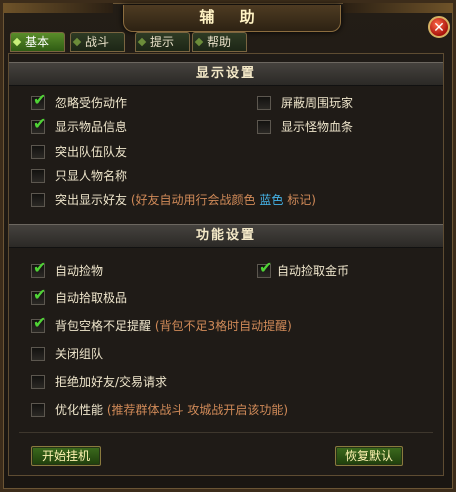 The height and width of the screenshot is (492, 456). What do you see at coordinates (162, 42) in the screenshot?
I see `tab-tips: 提示` at bounding box center [162, 42].